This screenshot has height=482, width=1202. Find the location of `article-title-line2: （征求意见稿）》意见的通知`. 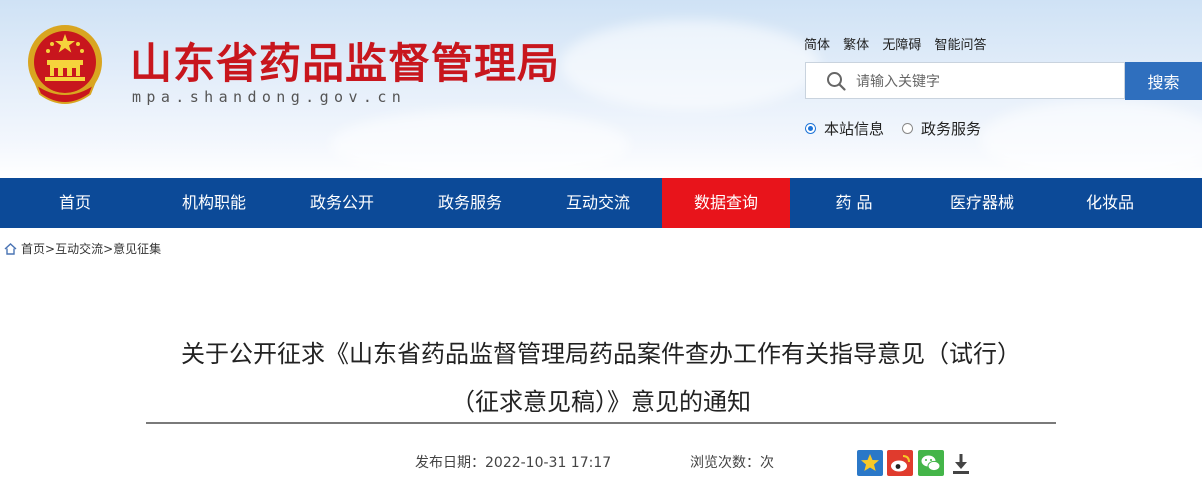

article-title-line2: （征求意见稿）》意见的通知 is located at coordinates (601, 402).